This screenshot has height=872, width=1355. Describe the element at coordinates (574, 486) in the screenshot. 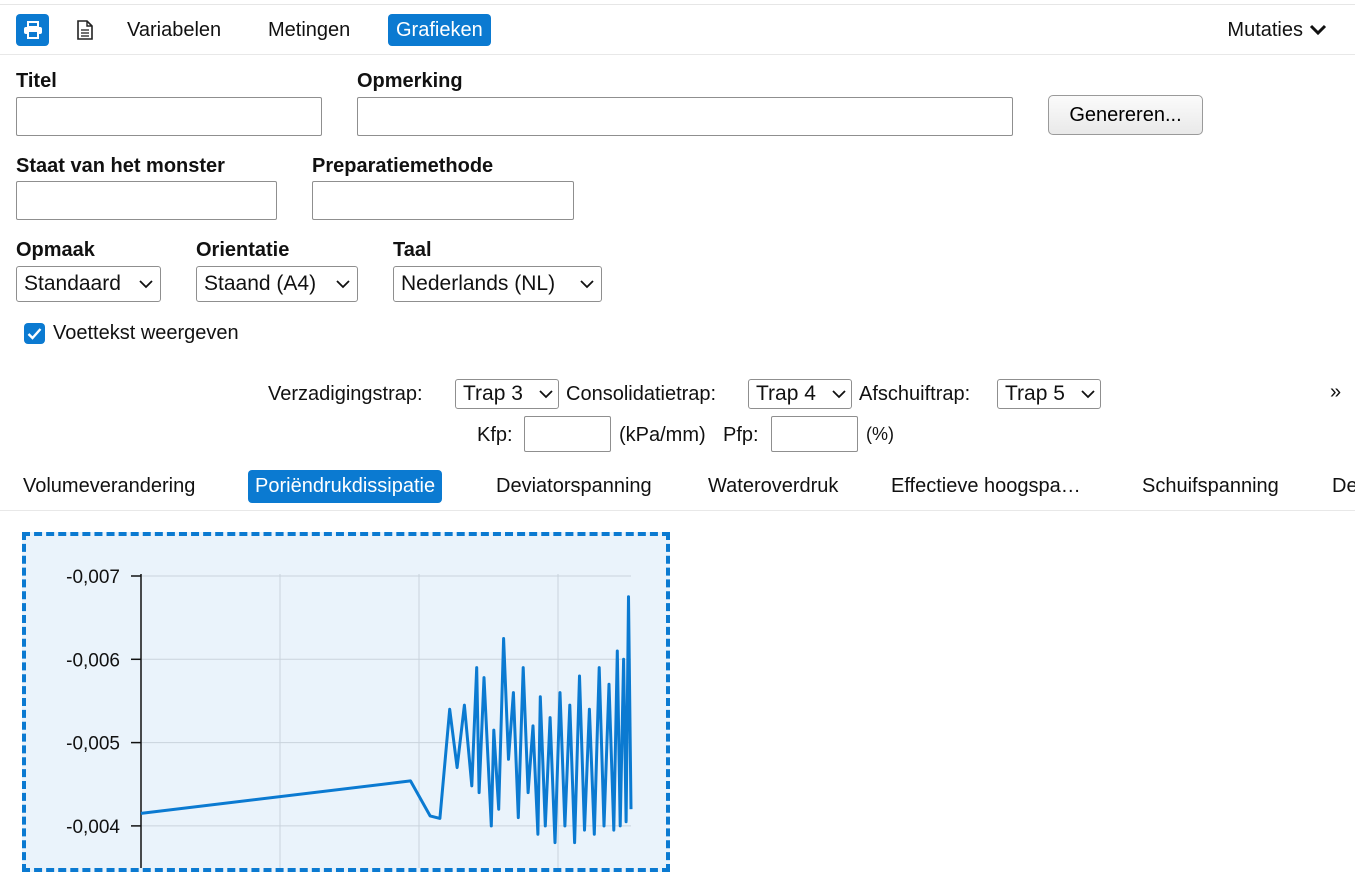

I see `tab-deviatorspanning: Deviatorspanning` at that location.